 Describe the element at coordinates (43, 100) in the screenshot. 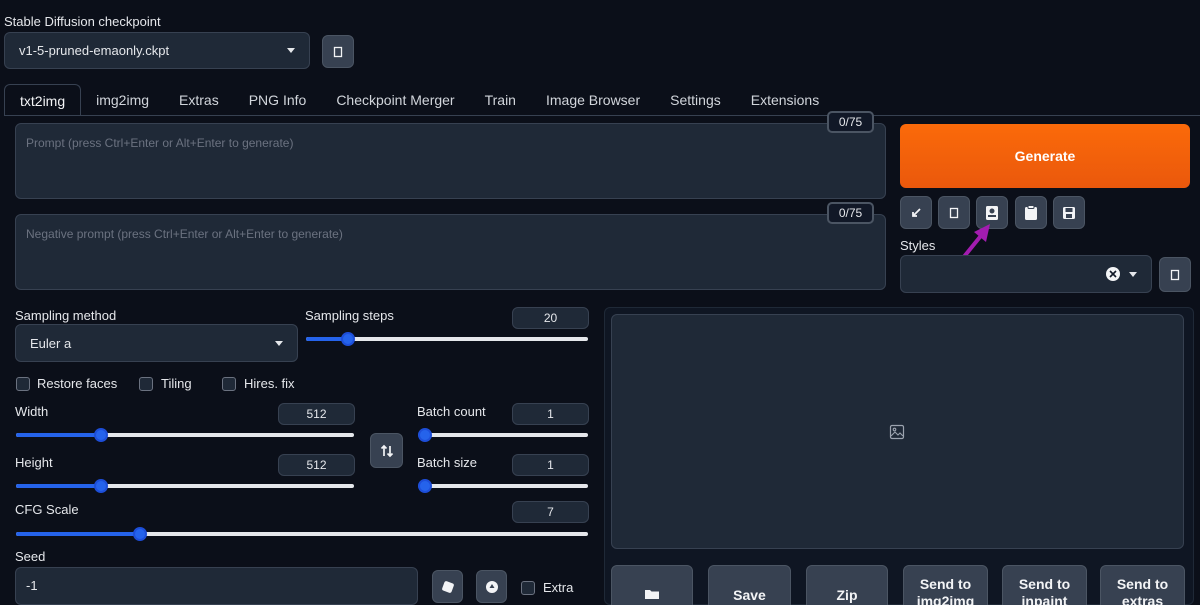

I see `tab-txt2img: txt2img` at that location.